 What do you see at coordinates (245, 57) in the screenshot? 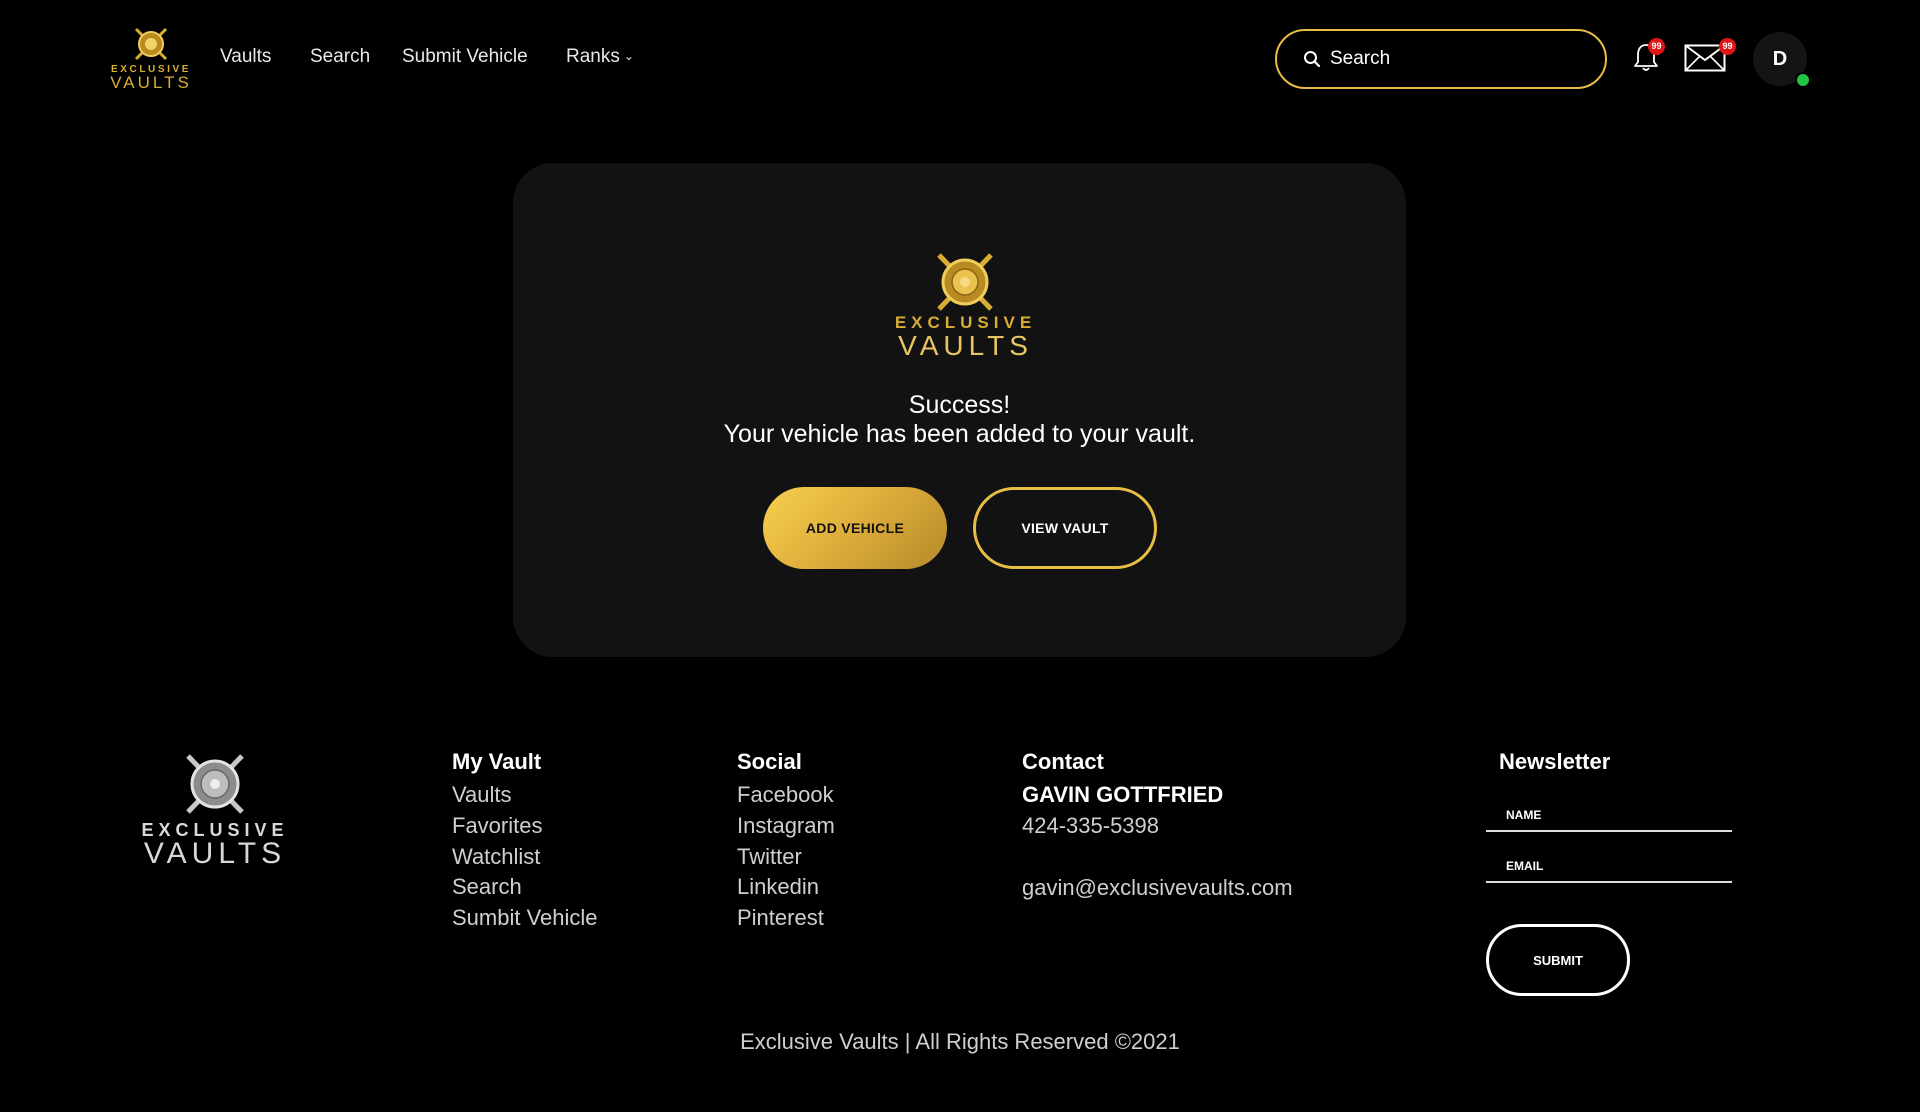
I see `nav-vaults: Vaults` at bounding box center [245, 57].